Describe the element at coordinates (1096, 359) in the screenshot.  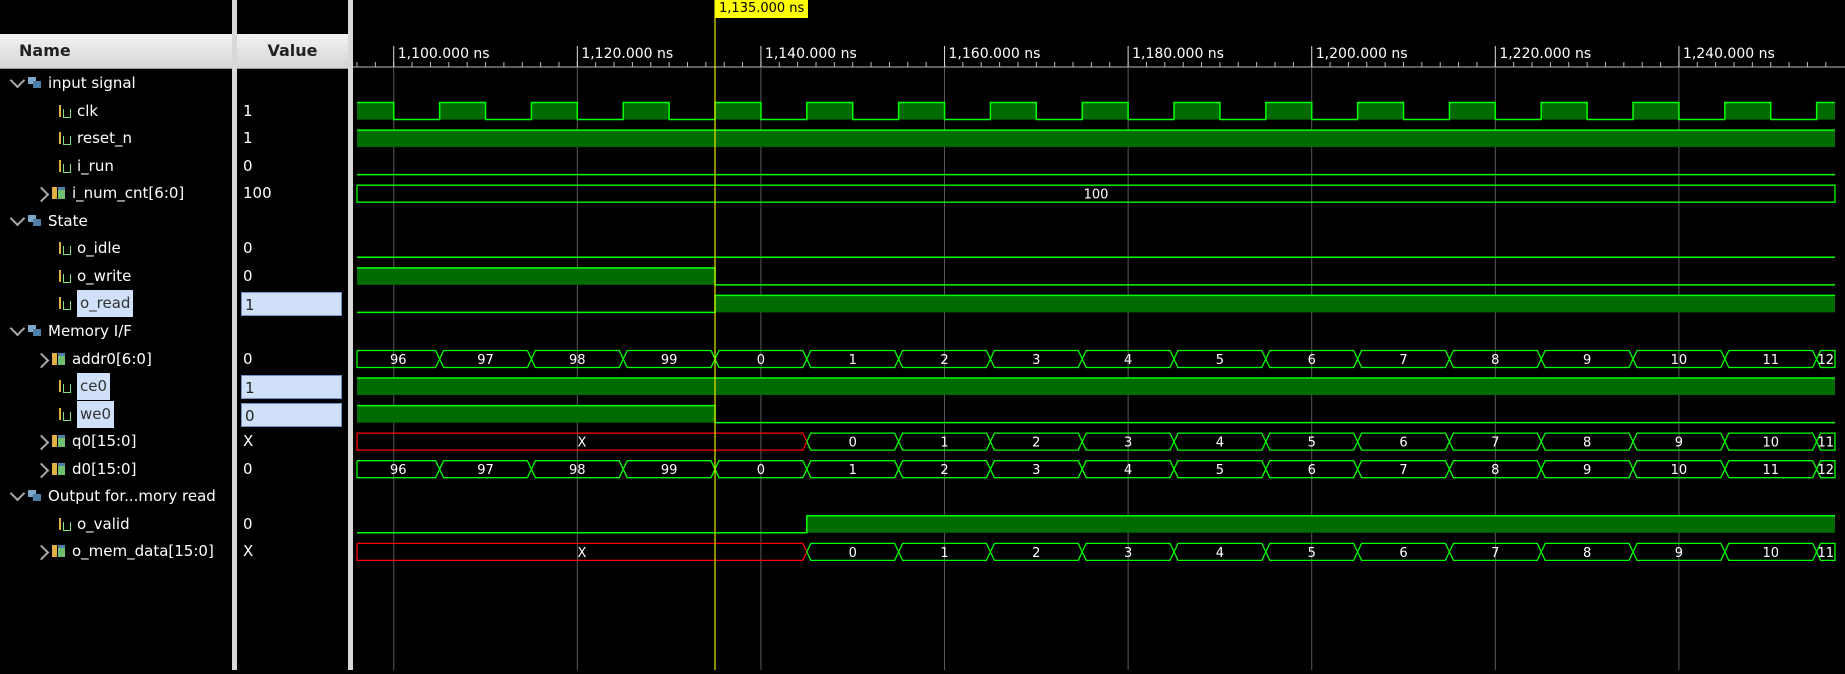
I see `waveform-addr0-6-0-: 96 97 98 99 0 1 2 3 4 5 6 7 8 9 10 11 12` at that location.